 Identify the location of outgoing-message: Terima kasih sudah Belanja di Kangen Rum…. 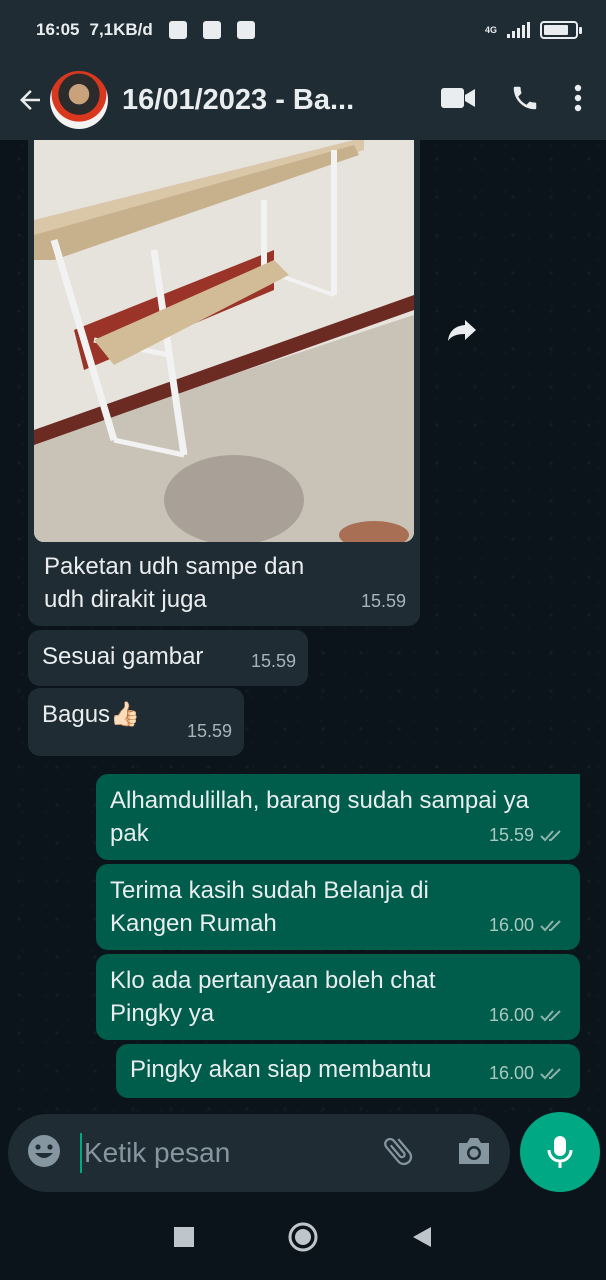
(338, 907).